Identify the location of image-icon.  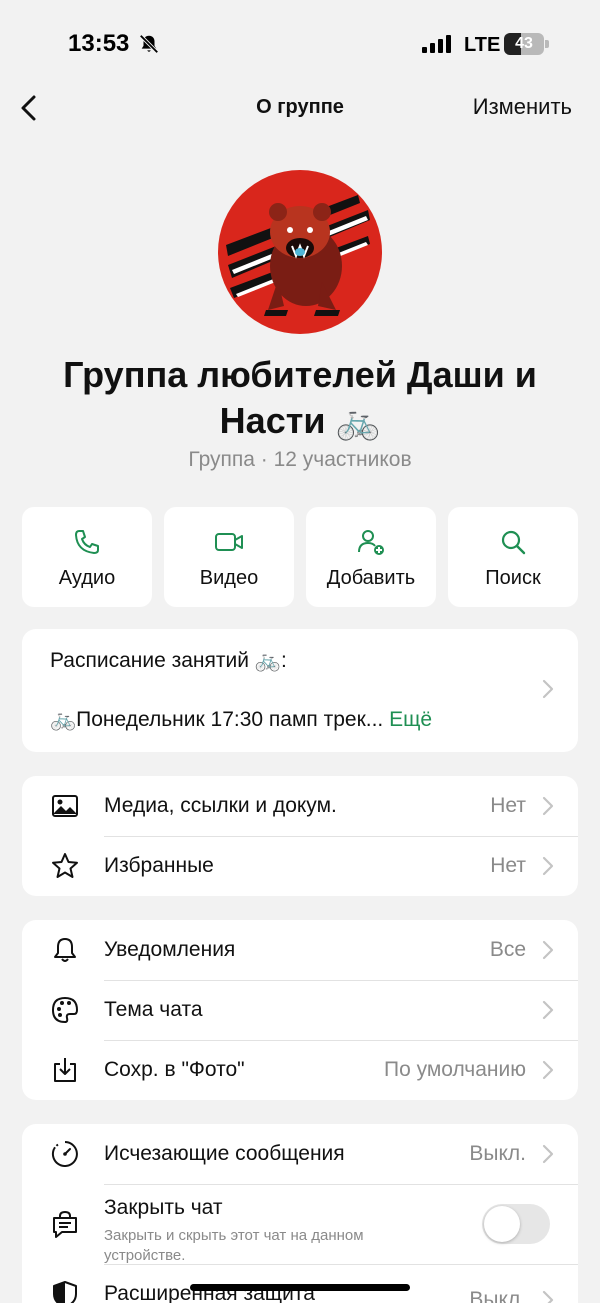
(65, 806).